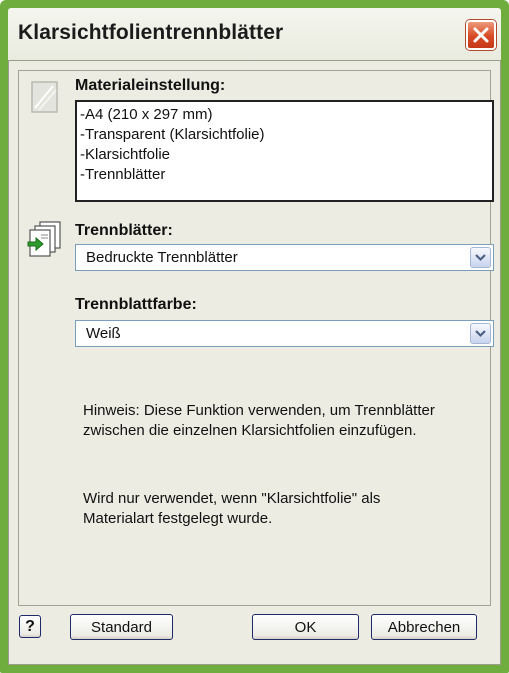  I want to click on title-bar: Klarsichtfolientrennblätter, so click(254, 34).